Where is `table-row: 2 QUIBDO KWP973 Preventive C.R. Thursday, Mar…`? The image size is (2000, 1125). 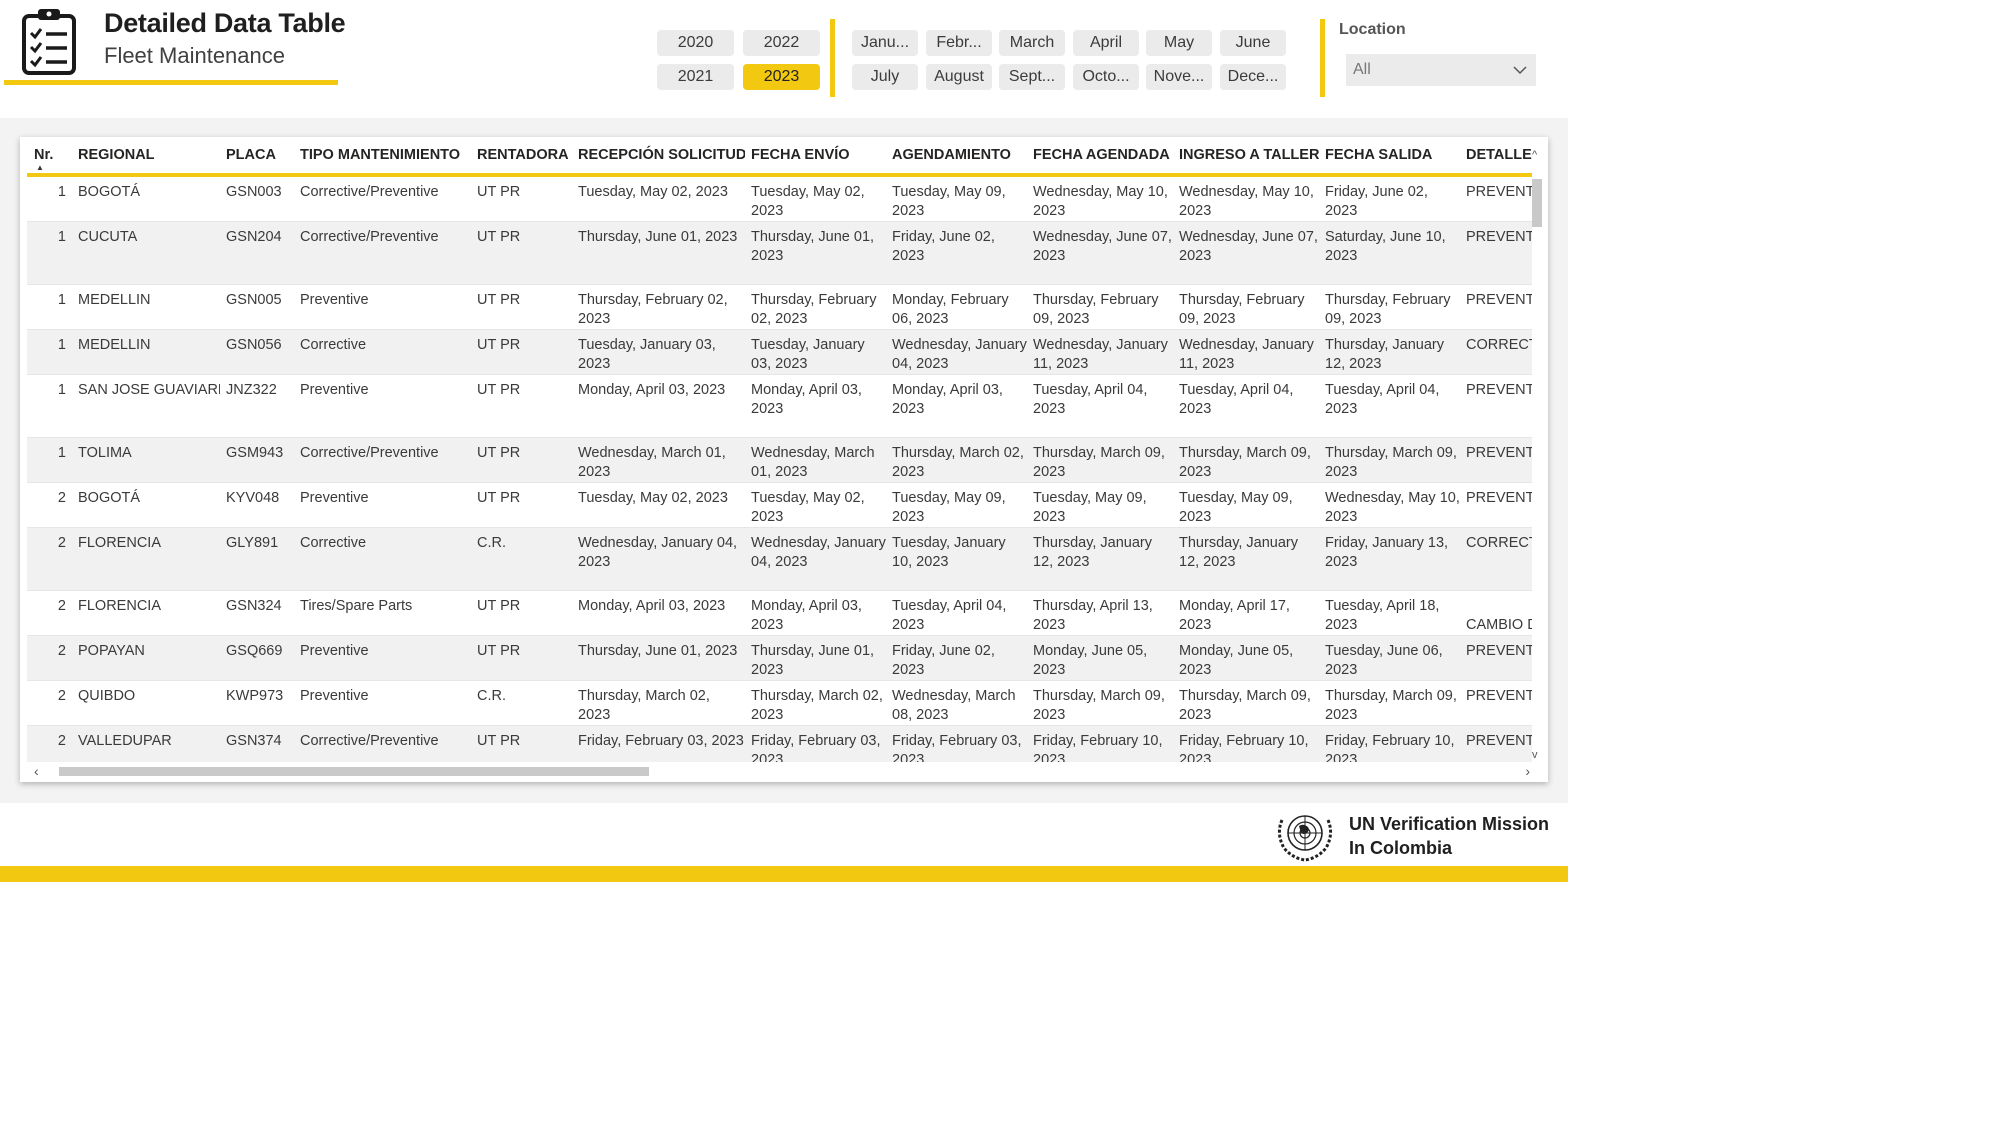 table-row: 2 QUIBDO KWP973 Preventive C.R. Thursday, Mar… is located at coordinates (779, 703).